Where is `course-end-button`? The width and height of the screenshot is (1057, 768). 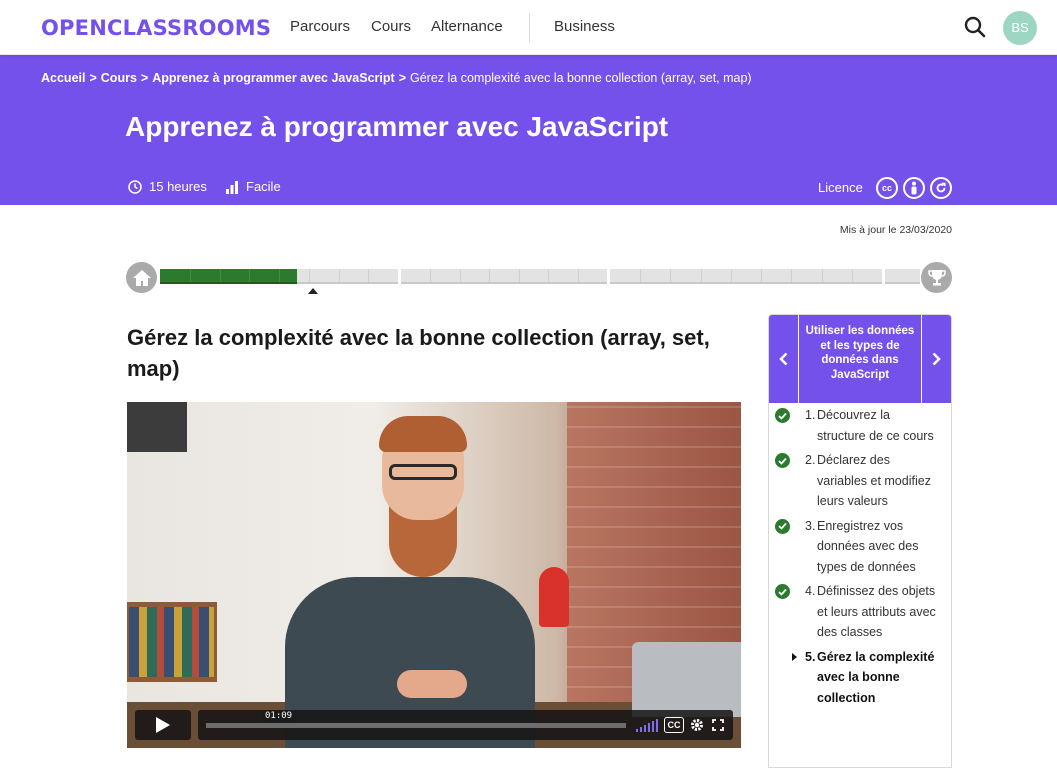
course-end-button is located at coordinates (936, 277).